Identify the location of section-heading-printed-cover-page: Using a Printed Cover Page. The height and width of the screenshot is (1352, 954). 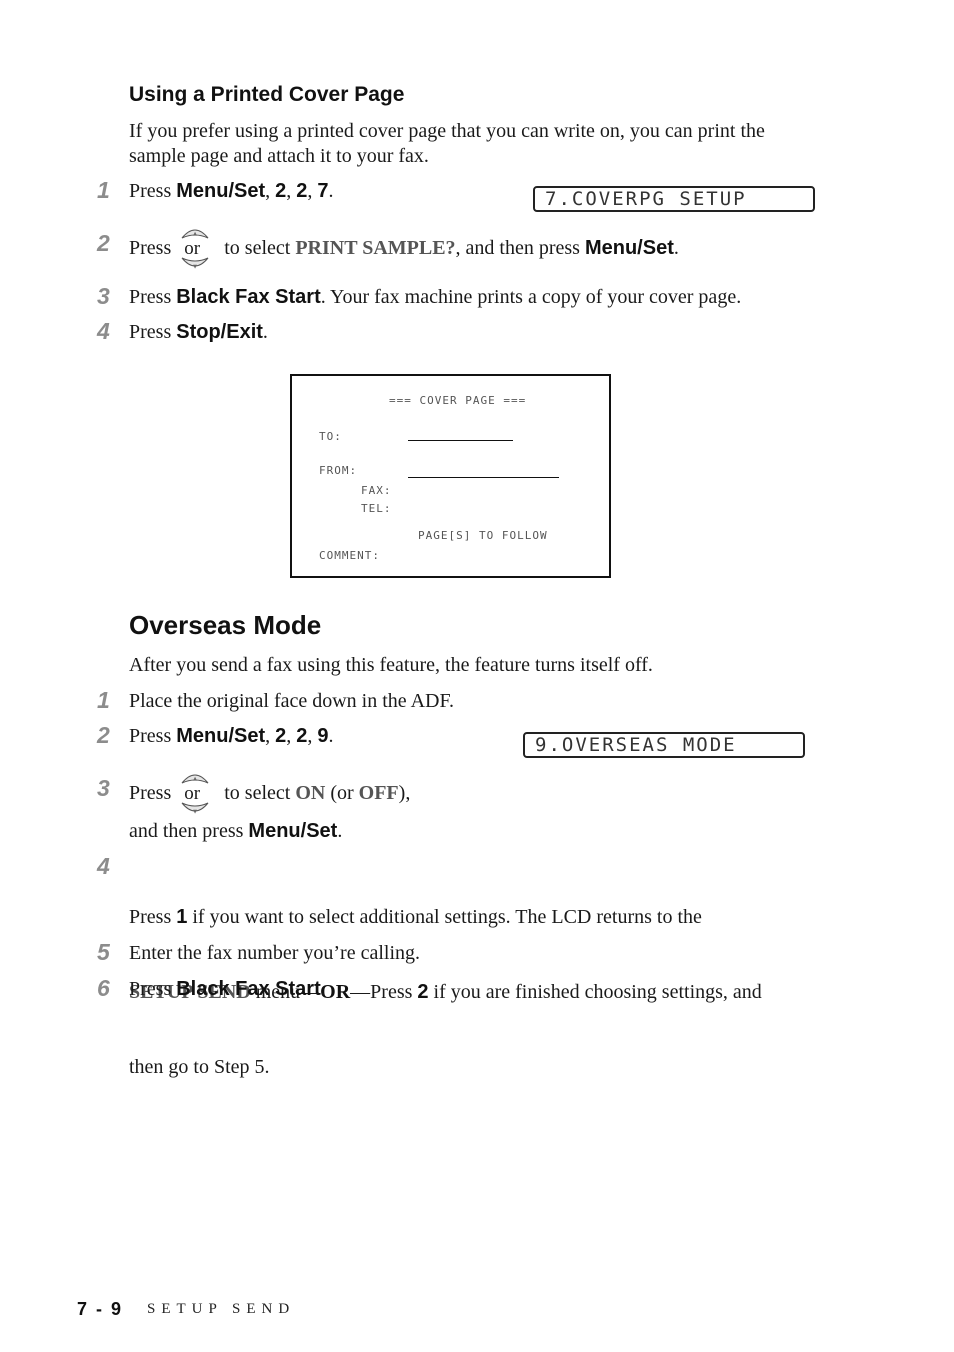
(267, 94).